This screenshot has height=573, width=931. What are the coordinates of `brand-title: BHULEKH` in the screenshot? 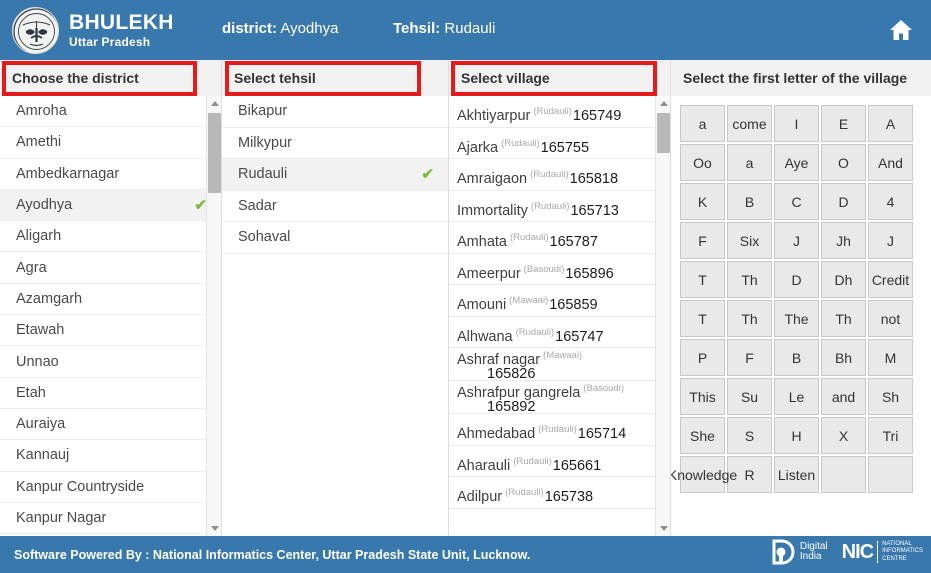 It's located at (121, 22).